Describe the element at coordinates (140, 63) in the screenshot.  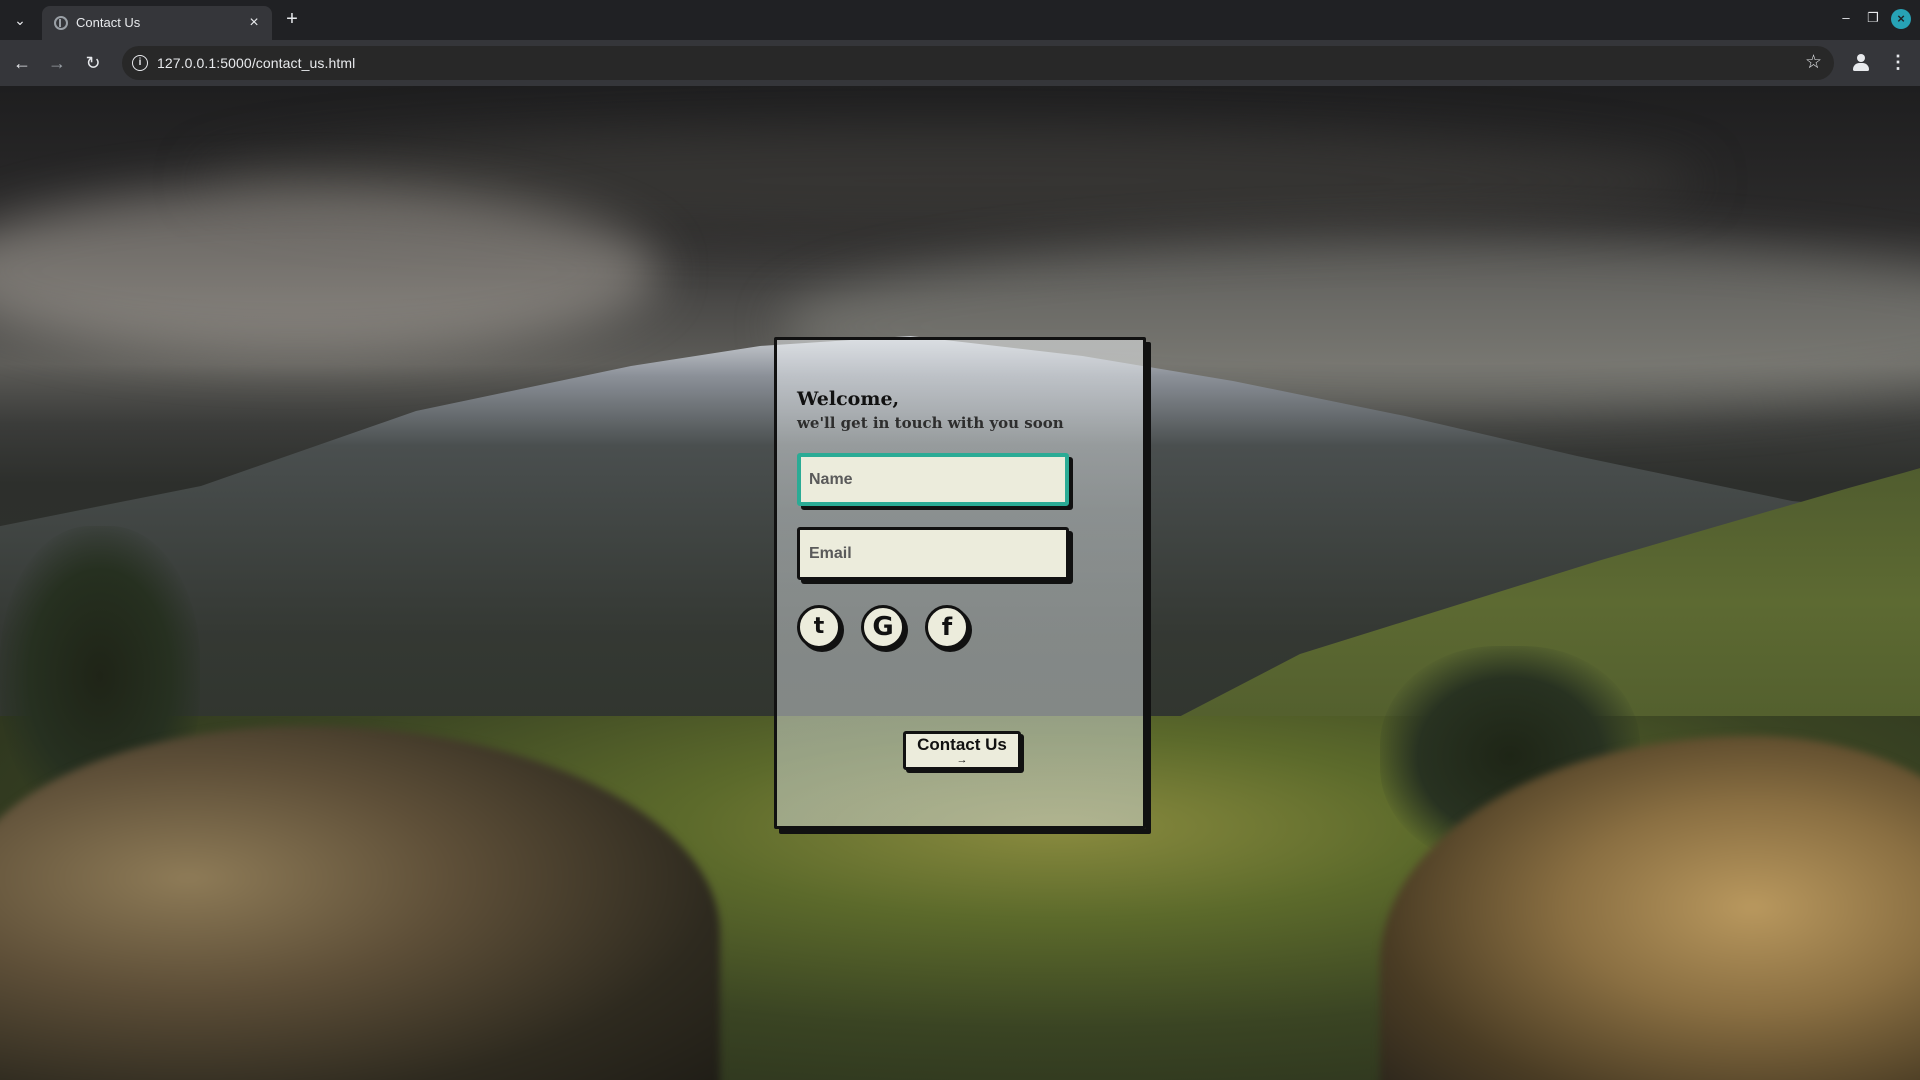
I see `site-info-icon: i` at that location.